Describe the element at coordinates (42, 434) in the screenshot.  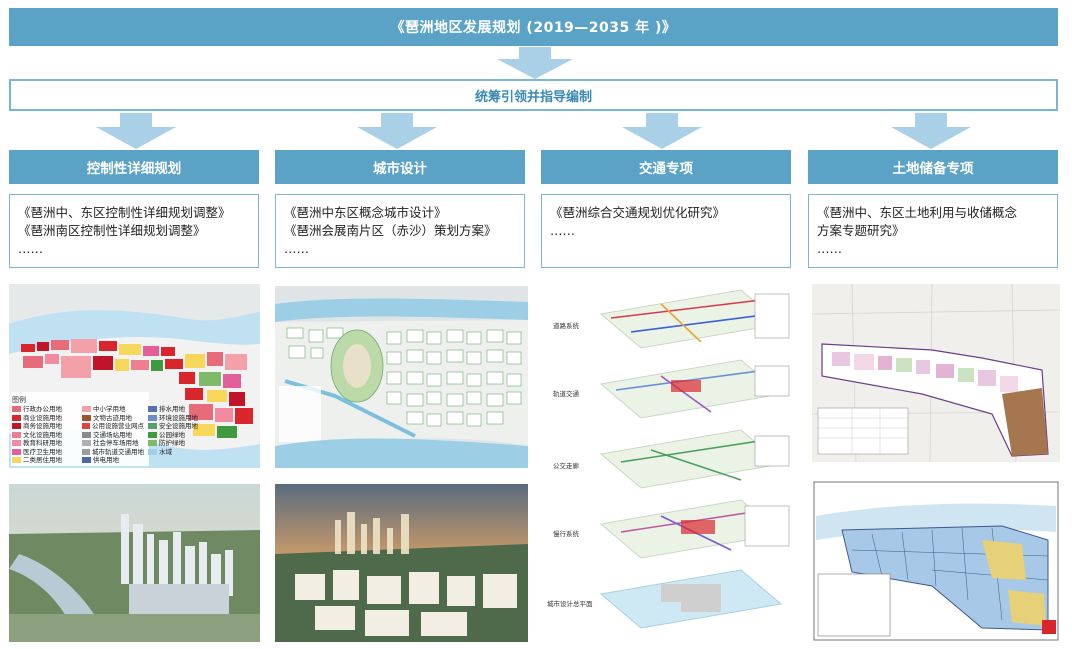
I see `legend-label: 文化设施用地` at that location.